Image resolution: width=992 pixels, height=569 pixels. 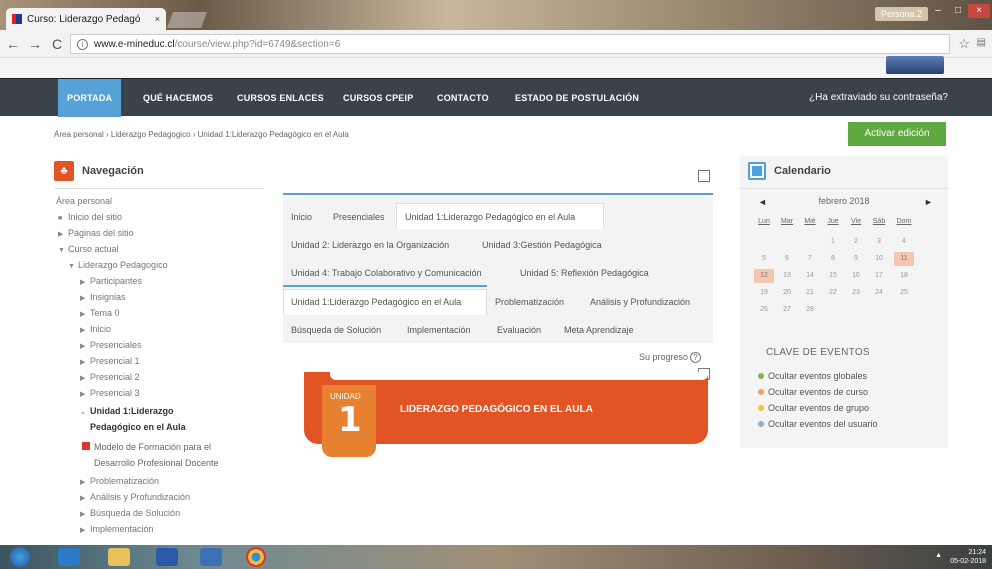 I want to click on nav-estado-postulacion: ESTADO DE POSTULACIÓN, so click(x=577, y=98).